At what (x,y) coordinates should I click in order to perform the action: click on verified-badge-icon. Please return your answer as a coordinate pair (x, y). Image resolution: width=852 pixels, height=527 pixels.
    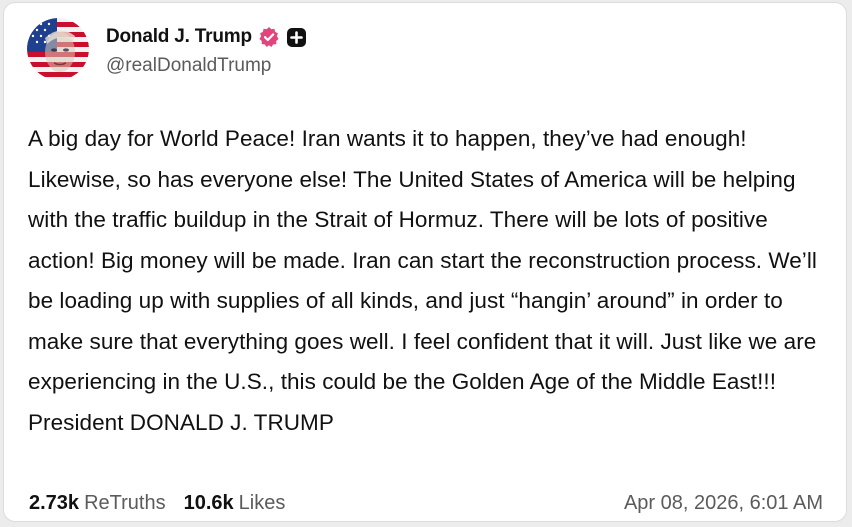
    Looking at the image, I should click on (269, 37).